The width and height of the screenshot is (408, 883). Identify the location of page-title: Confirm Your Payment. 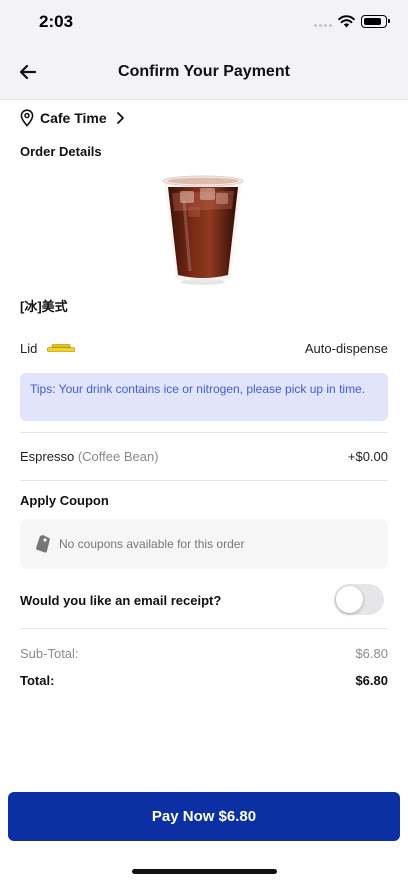
(204, 71).